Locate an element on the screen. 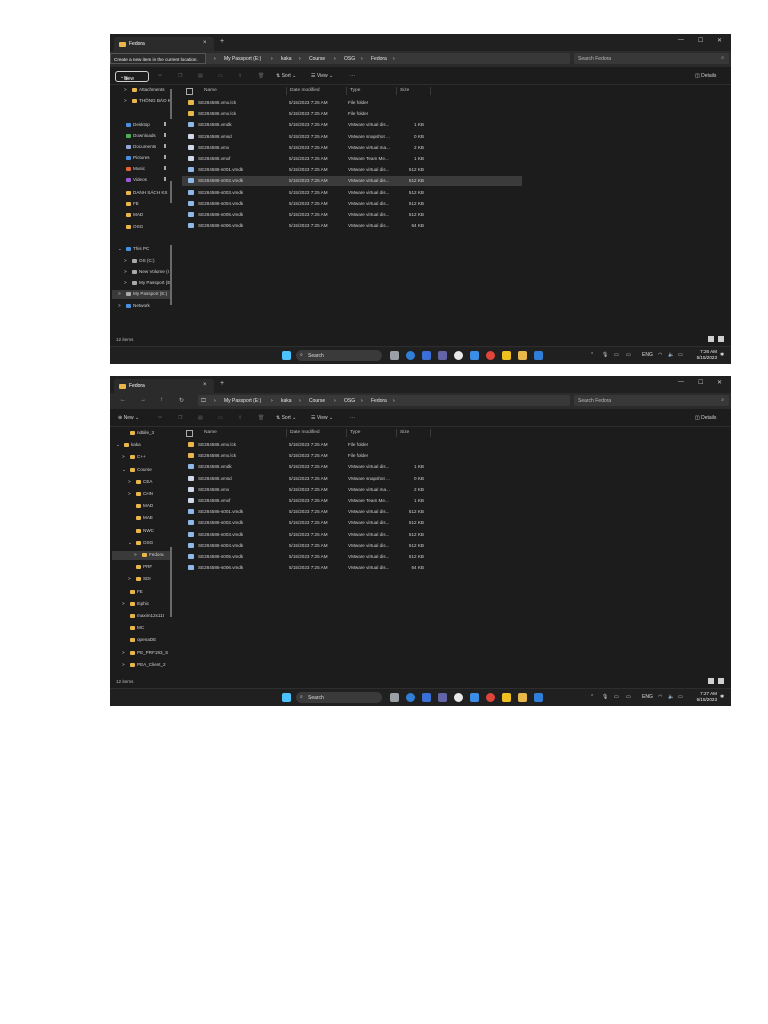 This screenshot has width=768, height=1024. tab-fedora: Fedora × is located at coordinates (164, 44).